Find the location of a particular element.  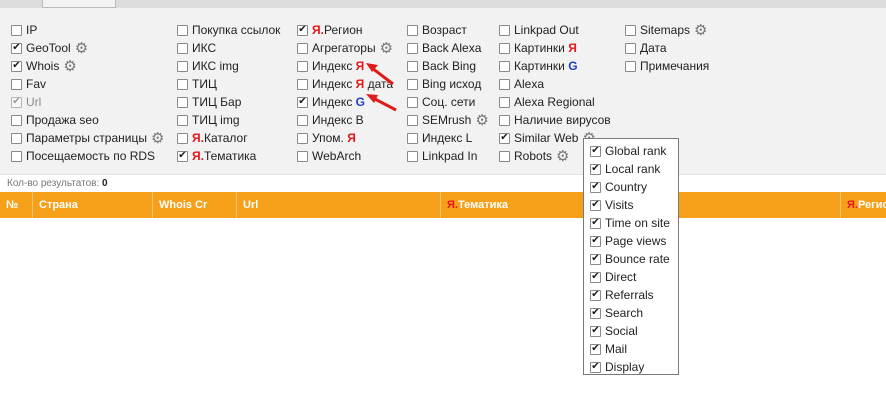

option-global-rank: ✔ Global rank is located at coordinates (631, 151).